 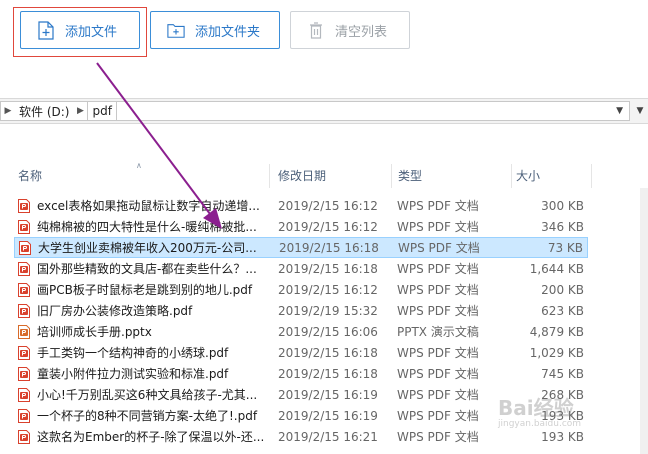 What do you see at coordinates (540, 424) in the screenshot?
I see `watermark-subtext: jingyan.baidu.com` at bounding box center [540, 424].